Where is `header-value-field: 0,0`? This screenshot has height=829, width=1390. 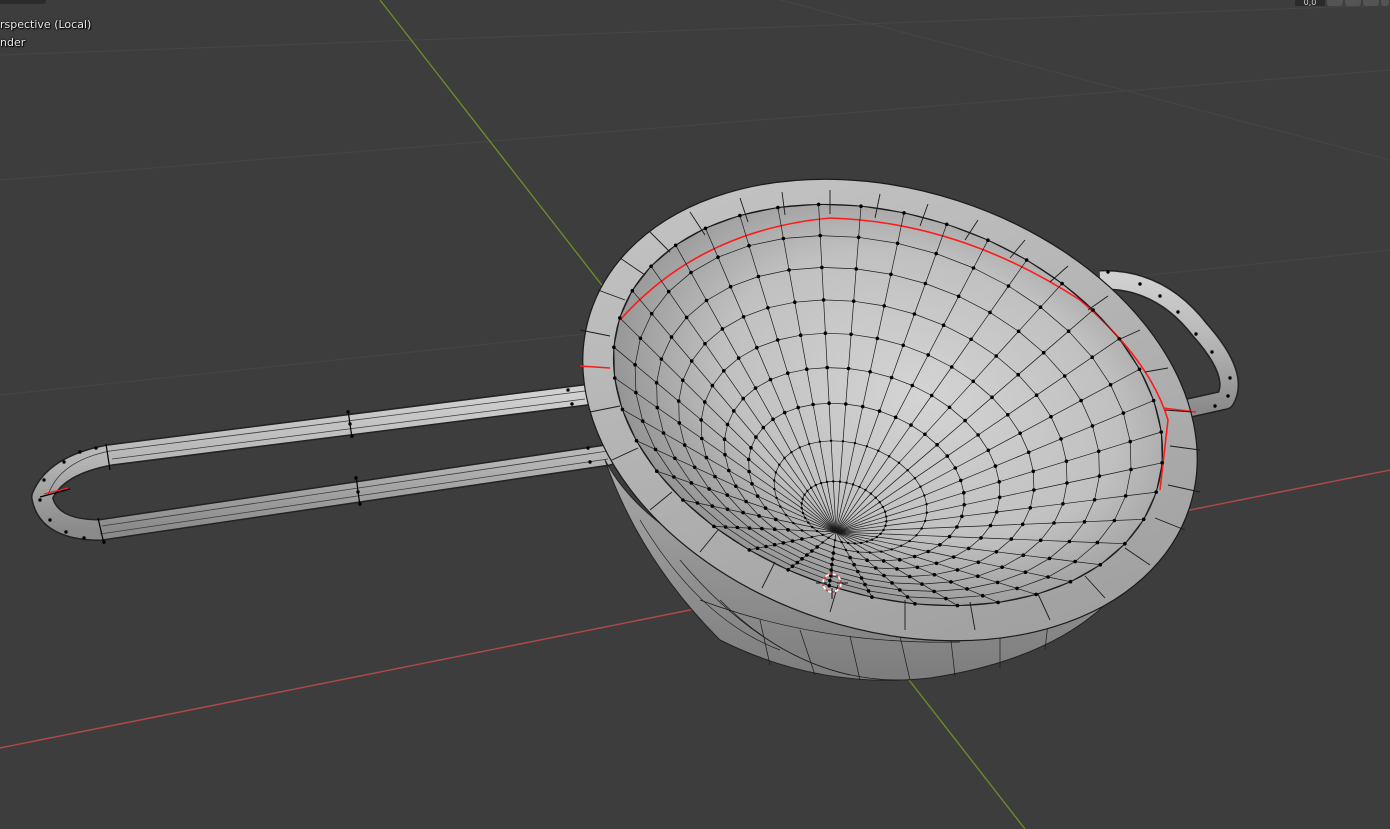
header-value-field: 0,0 is located at coordinates (1310, 3).